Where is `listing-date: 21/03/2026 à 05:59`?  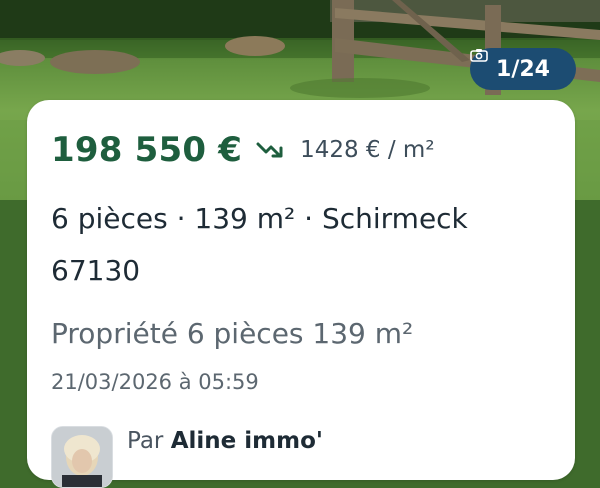
listing-date: 21/03/2026 à 05:59 is located at coordinates (155, 382).